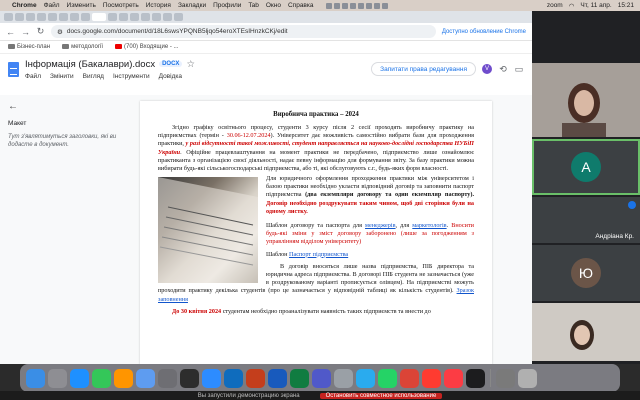 Image resolution: width=640 pixels, height=400 pixels. Describe the element at coordinates (62, 76) in the screenshot. I see `docs-menu-edit: Змінити` at that location.